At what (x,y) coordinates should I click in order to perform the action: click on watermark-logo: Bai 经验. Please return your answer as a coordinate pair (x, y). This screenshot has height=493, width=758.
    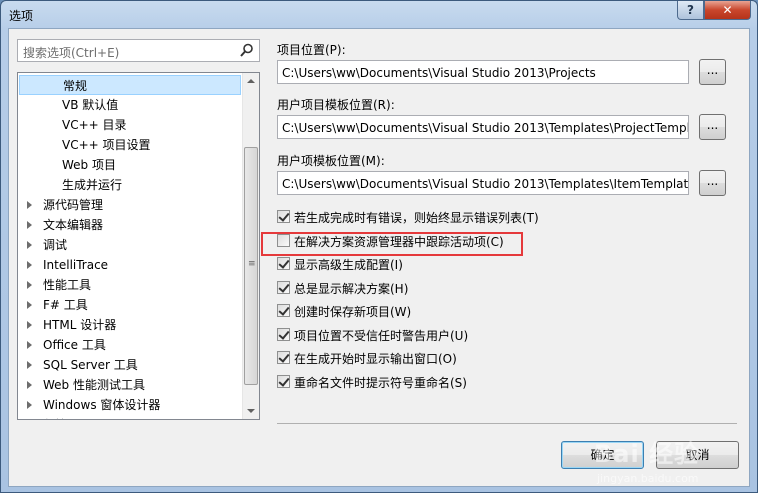
    Looking at the image, I should click on (647, 454).